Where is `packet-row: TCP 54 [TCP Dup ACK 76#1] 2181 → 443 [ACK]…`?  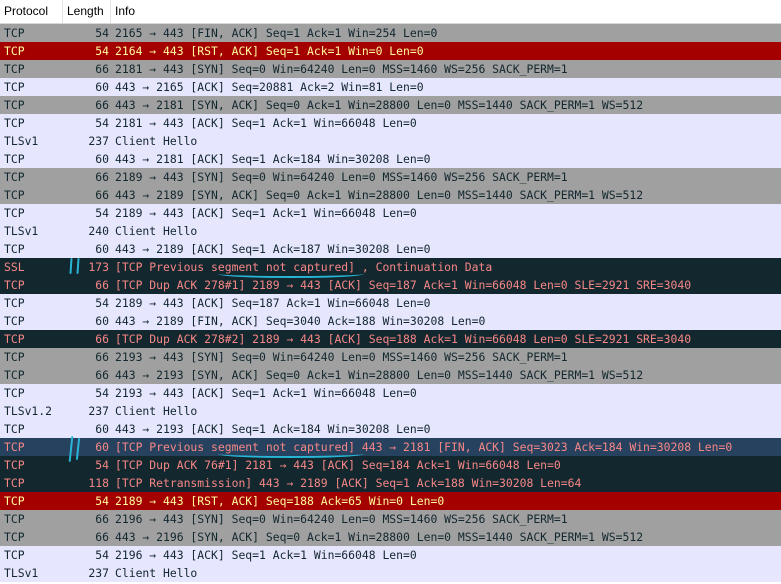
packet-row: TCP 54 [TCP Dup ACK 76#1] 2181 → 443 [ACK]… is located at coordinates (390, 465).